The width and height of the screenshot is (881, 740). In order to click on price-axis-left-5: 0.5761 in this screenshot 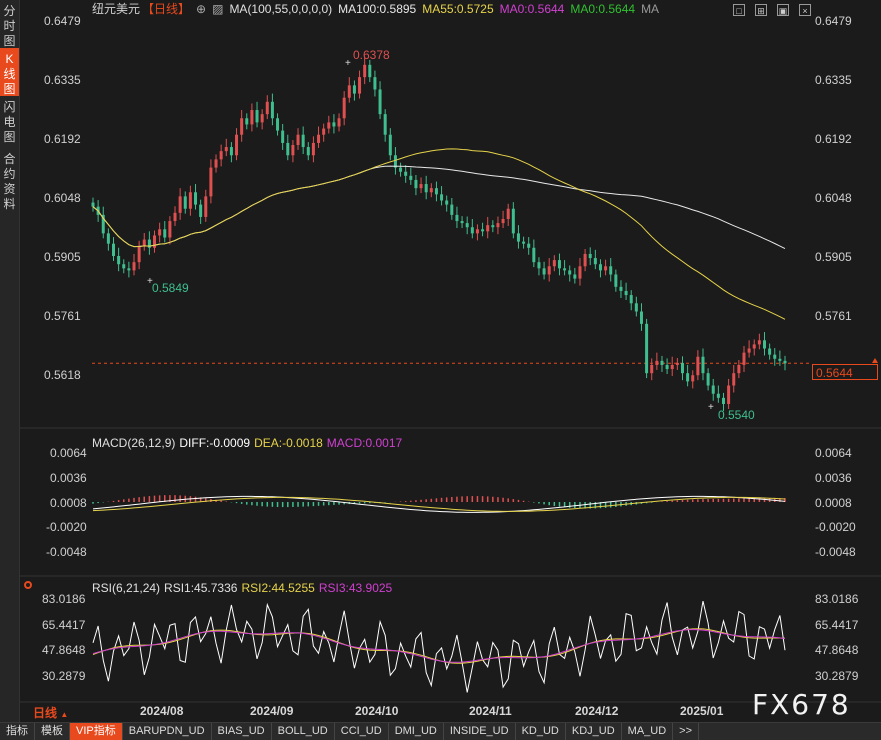, I will do `click(62, 316)`.